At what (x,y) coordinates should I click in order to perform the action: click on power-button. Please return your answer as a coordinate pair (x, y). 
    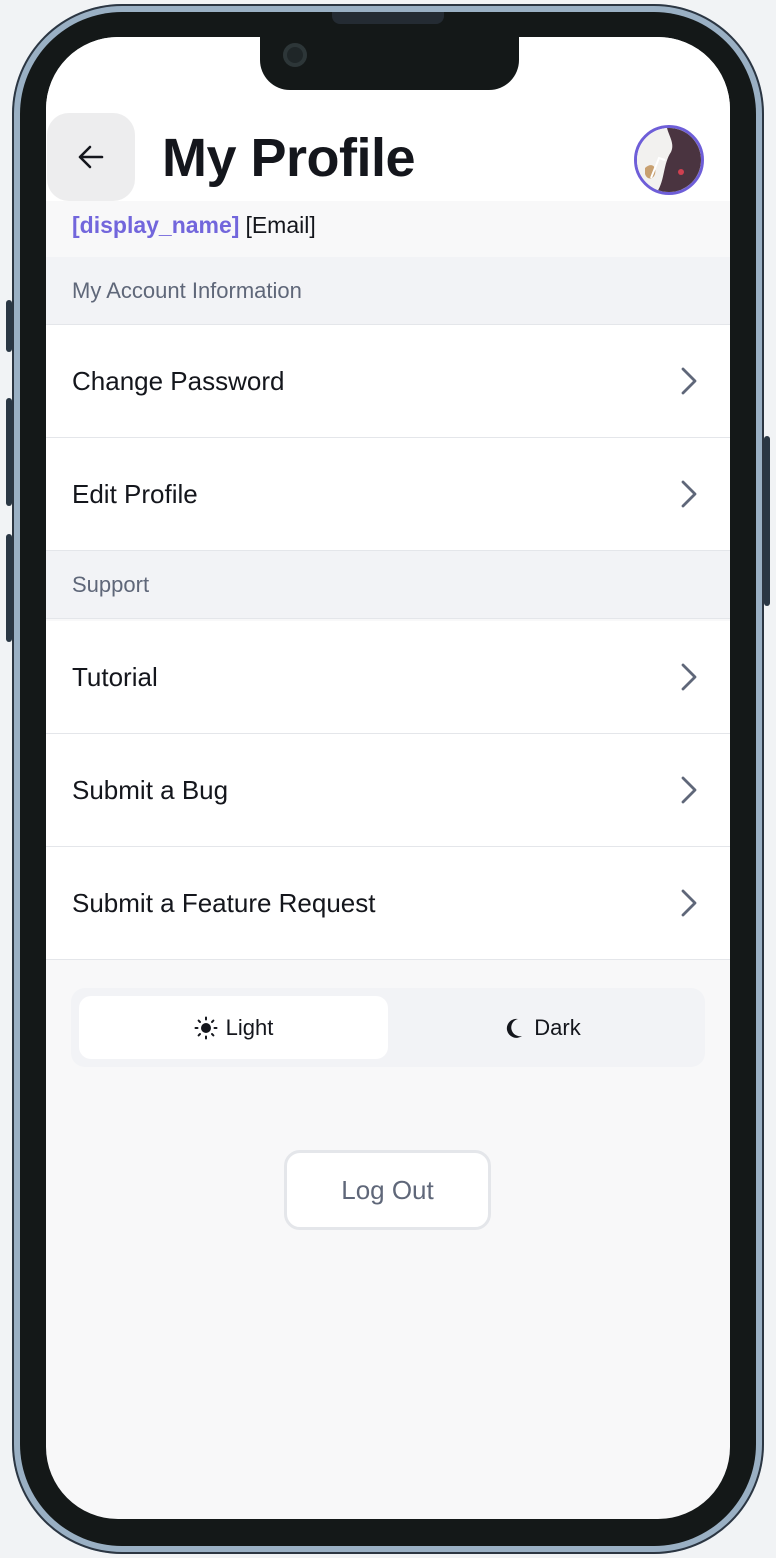
    Looking at the image, I should click on (767, 521).